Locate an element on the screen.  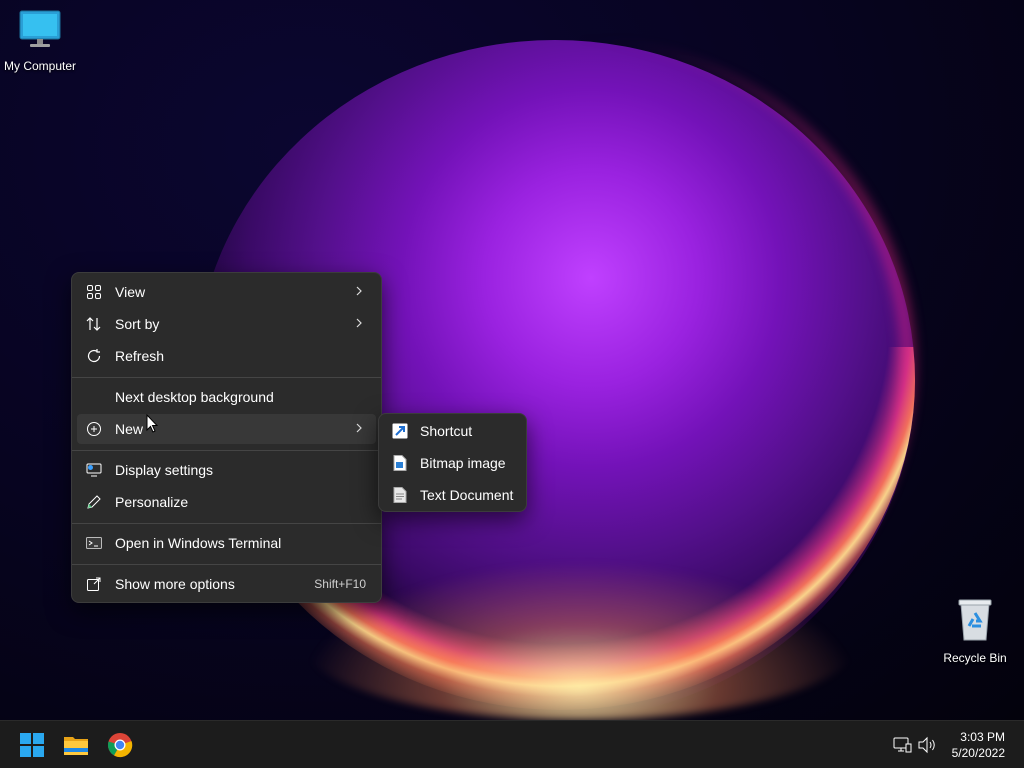
menu-item-label: New is located at coordinates (129, 429).